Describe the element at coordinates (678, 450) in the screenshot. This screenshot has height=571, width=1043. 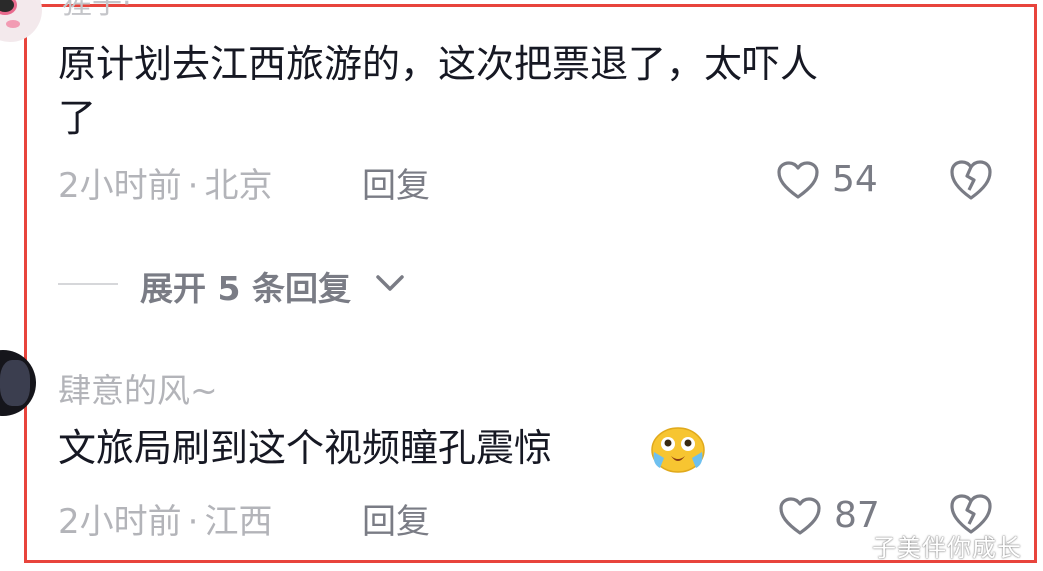
I see `crying-laughing-emoji-icon` at that location.